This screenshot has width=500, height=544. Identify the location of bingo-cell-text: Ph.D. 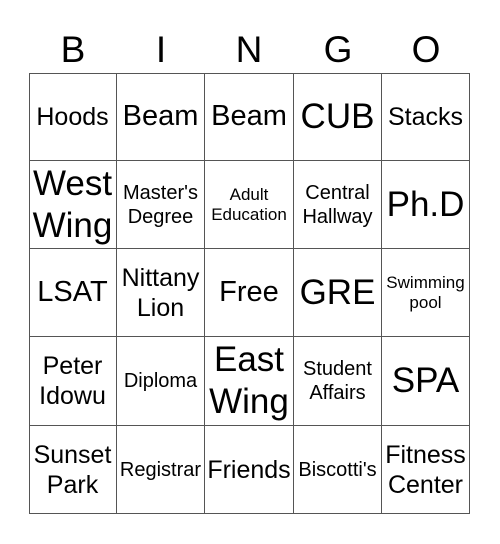
(425, 204).